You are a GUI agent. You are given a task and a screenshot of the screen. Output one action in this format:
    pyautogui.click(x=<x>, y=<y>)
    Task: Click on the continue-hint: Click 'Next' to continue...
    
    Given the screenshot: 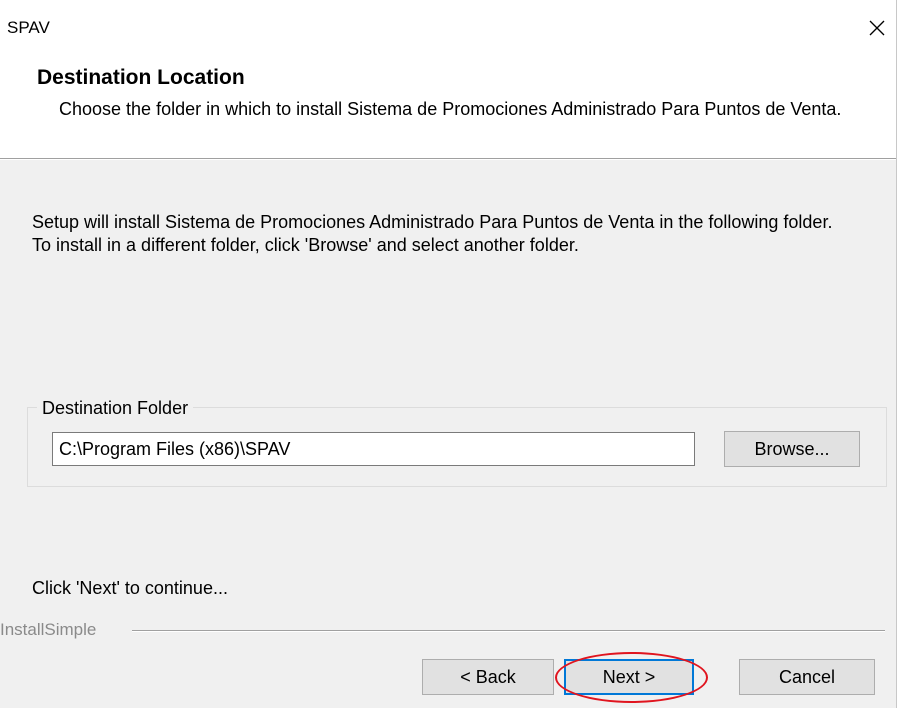 What is the action you would take?
    pyautogui.click(x=130, y=588)
    